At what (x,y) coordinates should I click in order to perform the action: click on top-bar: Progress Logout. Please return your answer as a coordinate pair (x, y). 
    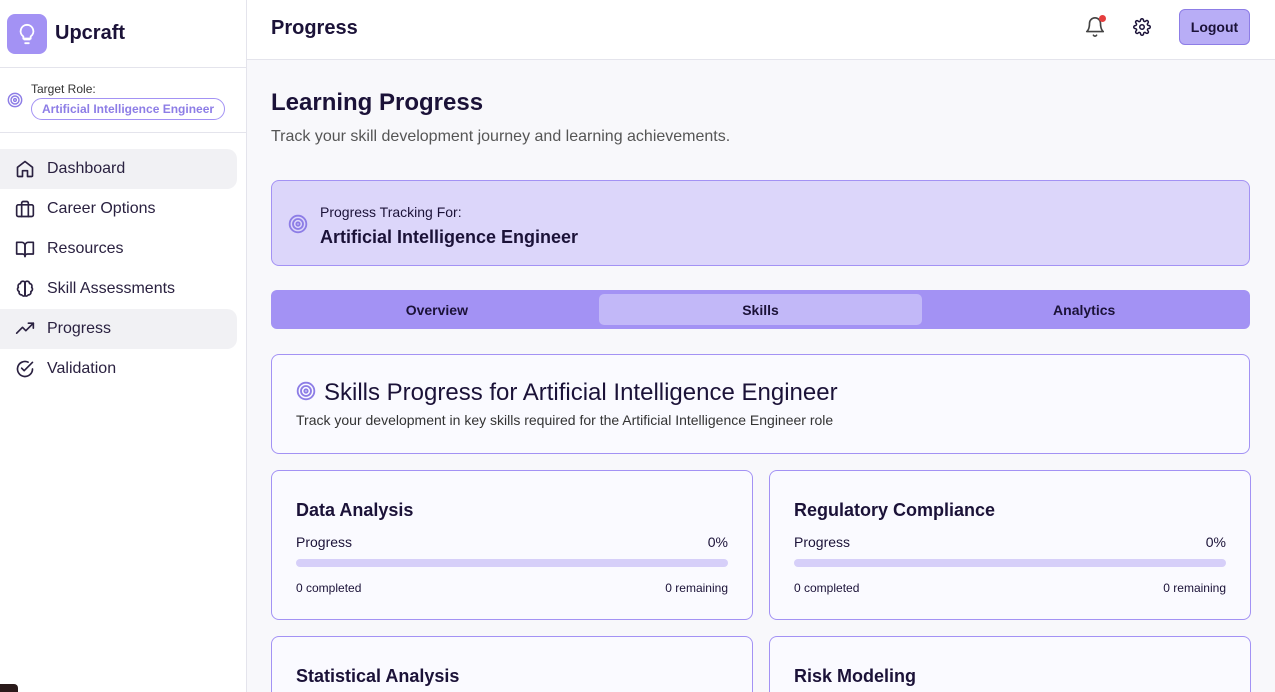
    Looking at the image, I should click on (761, 30).